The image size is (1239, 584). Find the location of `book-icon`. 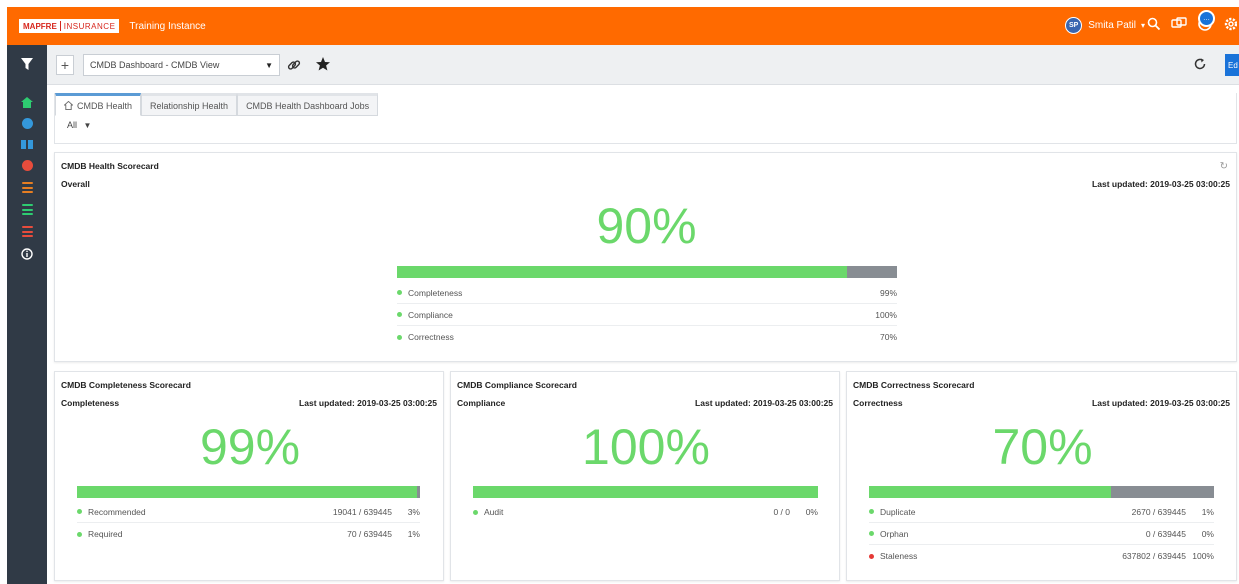

book-icon is located at coordinates (27, 144).